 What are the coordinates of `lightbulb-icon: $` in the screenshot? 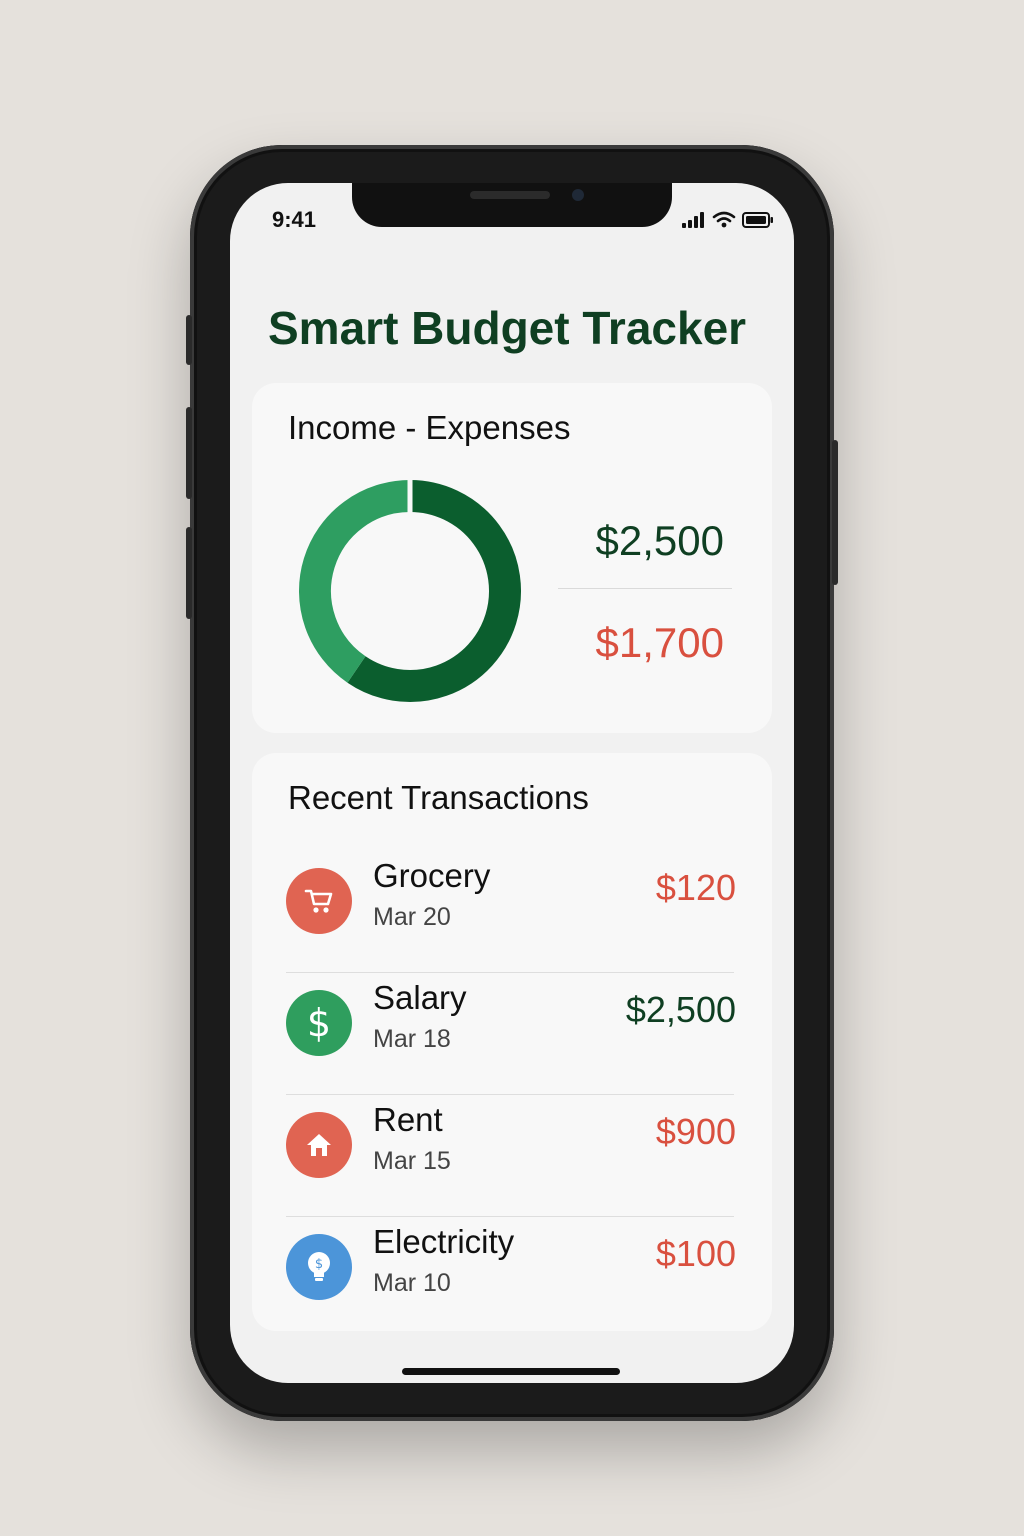 It's located at (319, 1267).